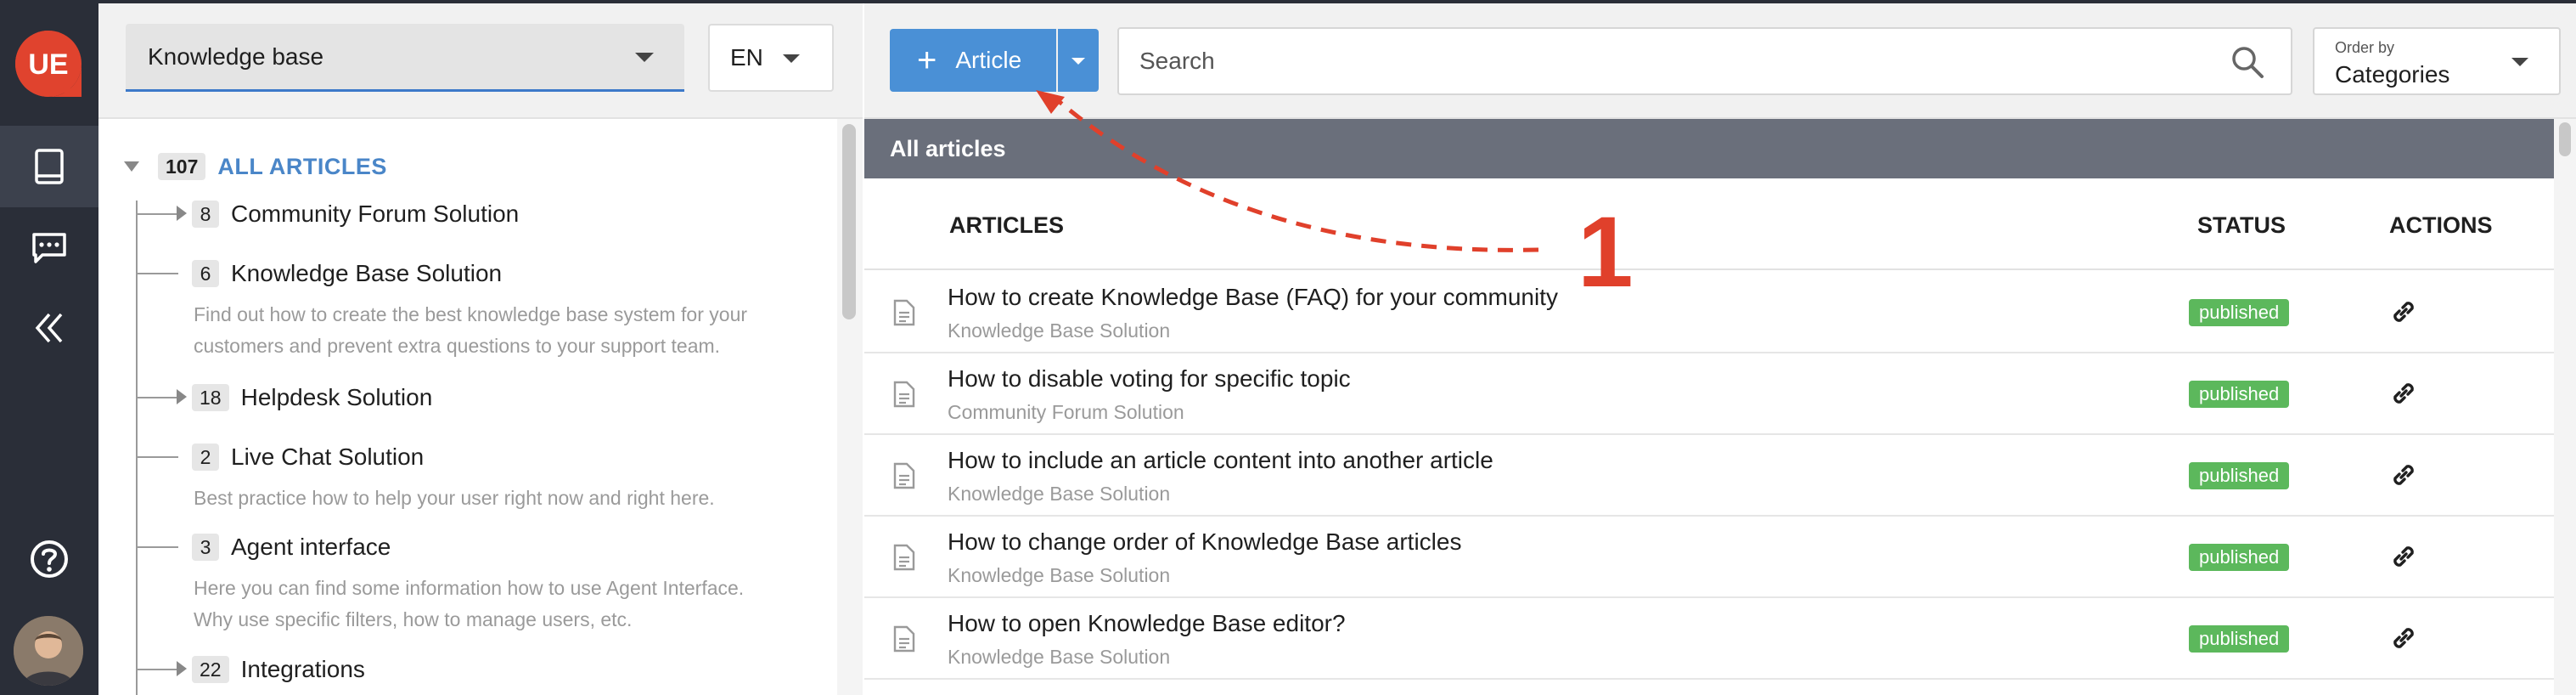 The image size is (2576, 695). Describe the element at coordinates (2565, 139) in the screenshot. I see `articles-scrollbar-thumb` at that location.